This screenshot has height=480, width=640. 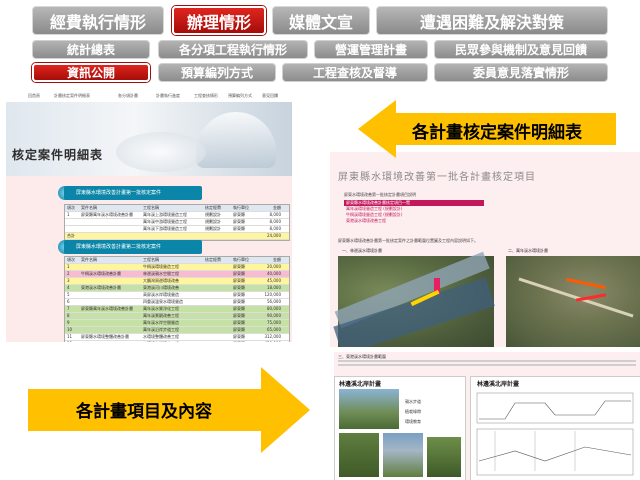 What do you see at coordinates (362, 250) in the screenshot?
I see `map1-caption: 一、林邊溪水環境計畫` at bounding box center [362, 250].